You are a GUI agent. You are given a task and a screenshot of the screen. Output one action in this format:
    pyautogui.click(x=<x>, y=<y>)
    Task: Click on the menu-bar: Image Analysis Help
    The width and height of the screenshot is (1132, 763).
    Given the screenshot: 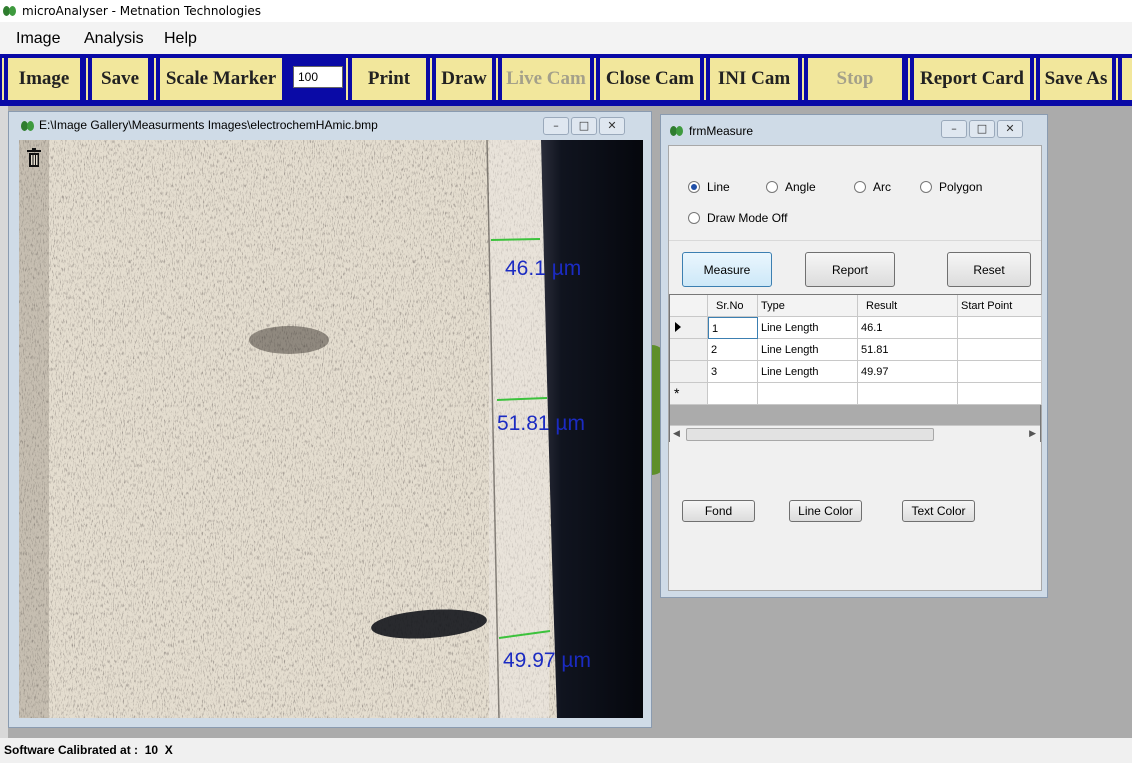 What is the action you would take?
    pyautogui.click(x=566, y=38)
    